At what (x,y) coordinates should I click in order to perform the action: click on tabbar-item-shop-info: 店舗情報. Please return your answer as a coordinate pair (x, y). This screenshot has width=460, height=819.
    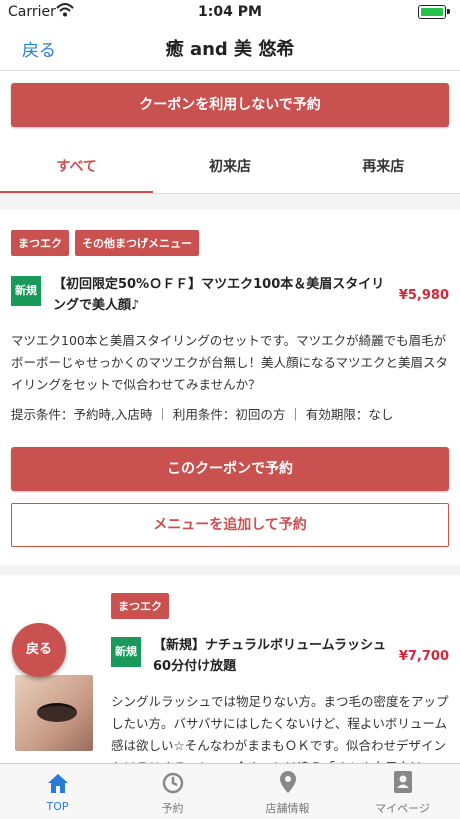
    Looking at the image, I should click on (287, 791).